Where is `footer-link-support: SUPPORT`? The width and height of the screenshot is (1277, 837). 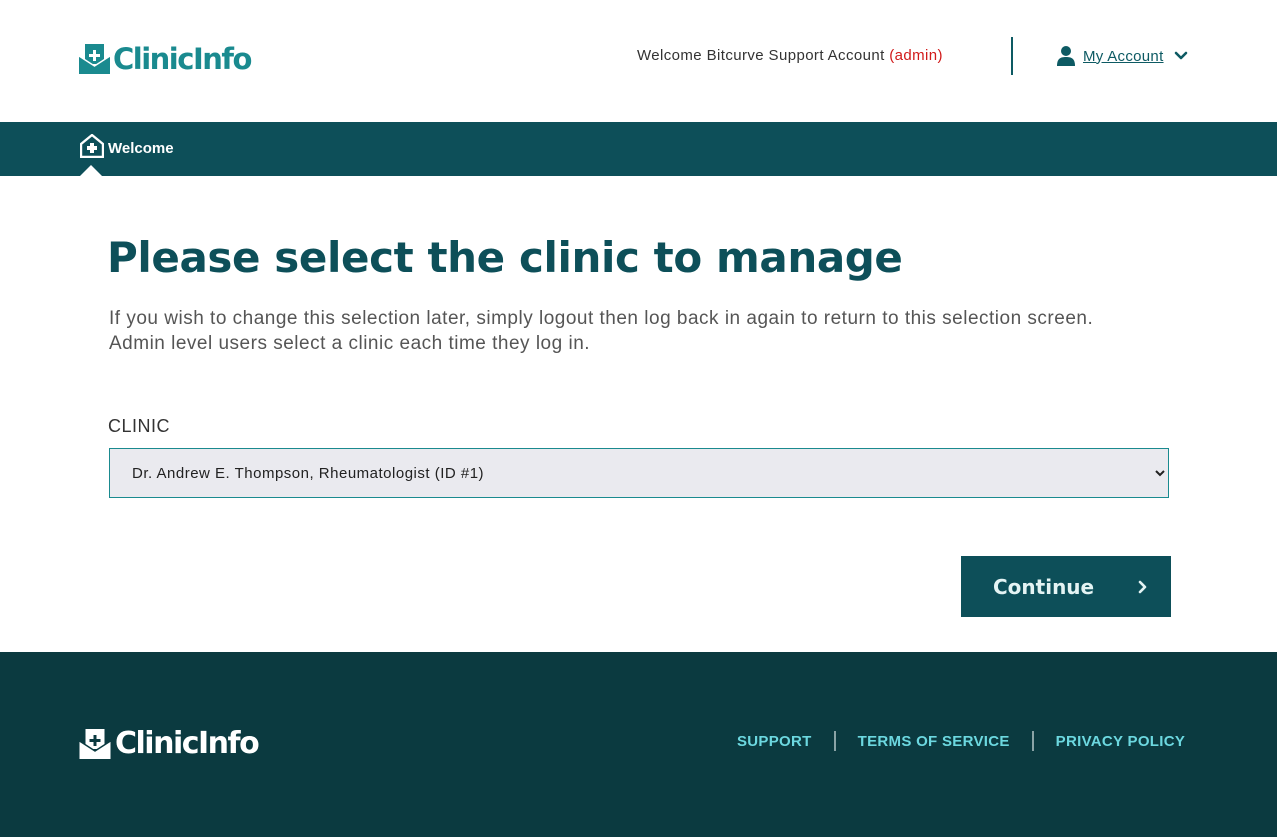 footer-link-support: SUPPORT is located at coordinates (774, 741).